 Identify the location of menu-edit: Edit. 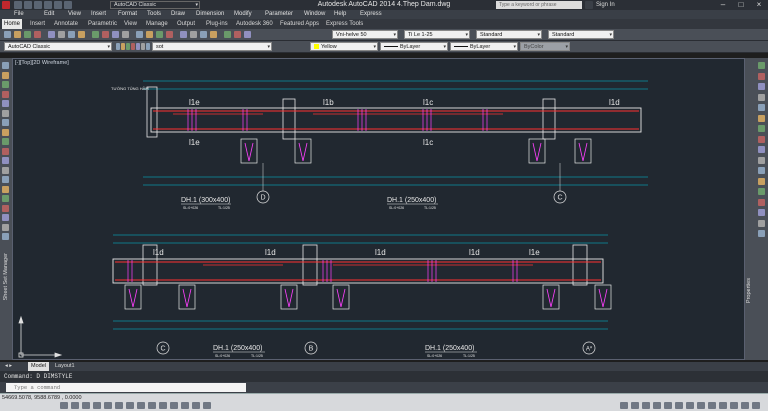
(49, 14).